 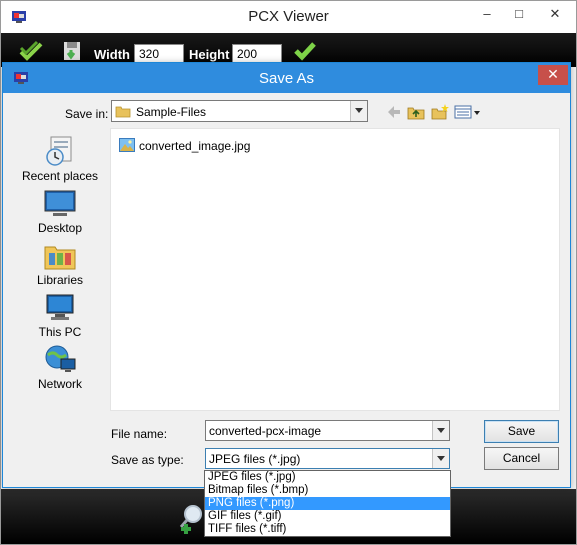 I want to click on height-label: Height, so click(x=209, y=54).